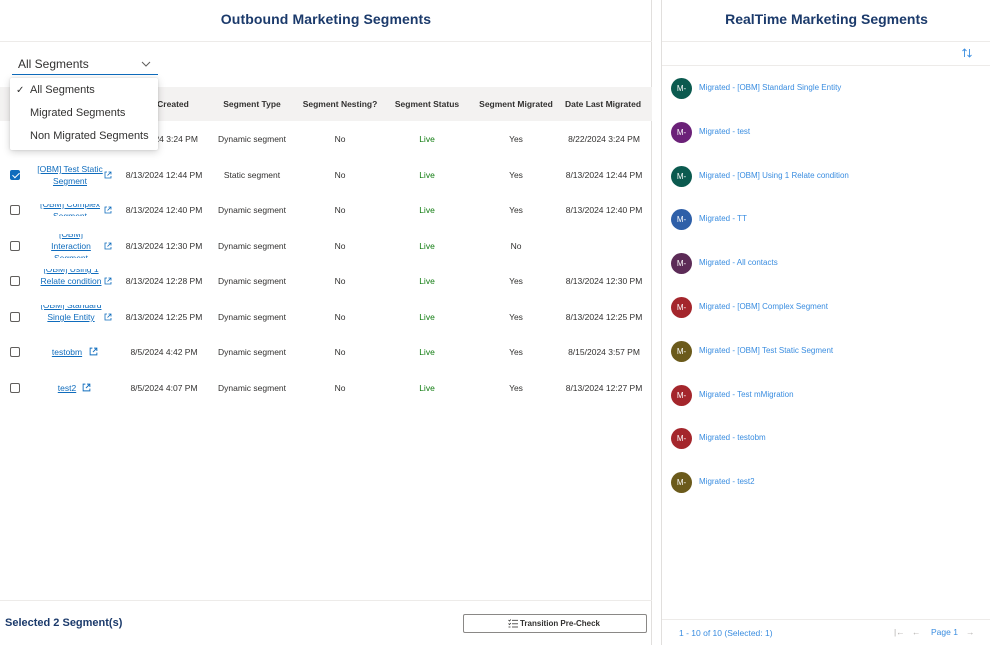 Image resolution: width=990 pixels, height=645 pixels. I want to click on segment-link: Migrated - [OBM] Complex Segment, so click(763, 306).